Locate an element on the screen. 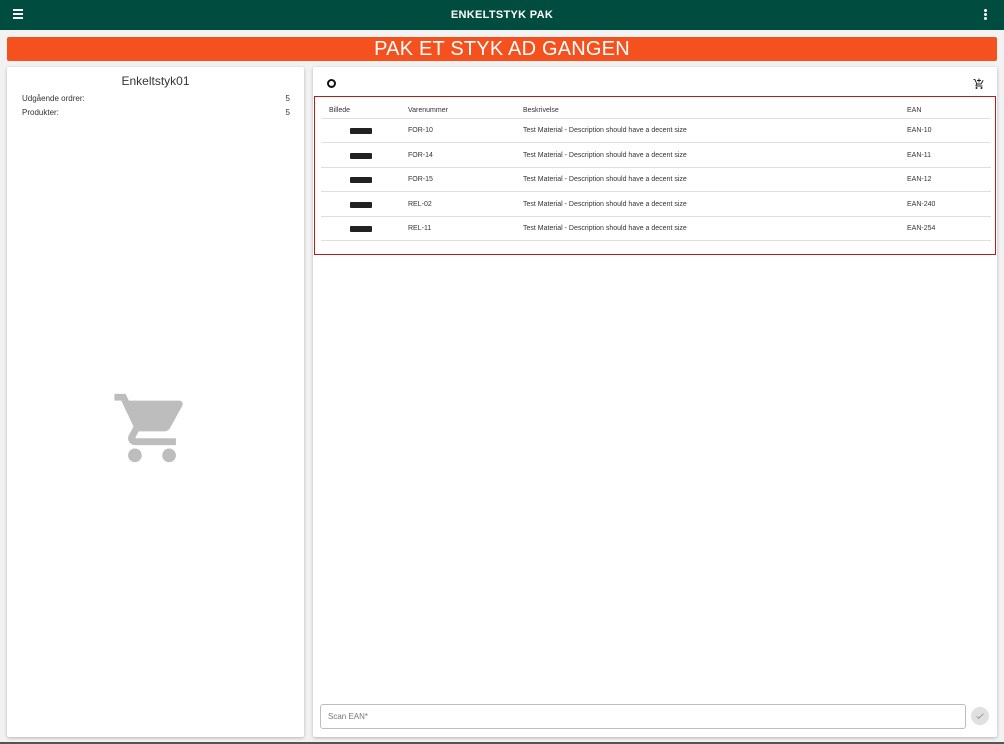 The width and height of the screenshot is (1004, 744). add-shopping-cart-icon is located at coordinates (979, 84).